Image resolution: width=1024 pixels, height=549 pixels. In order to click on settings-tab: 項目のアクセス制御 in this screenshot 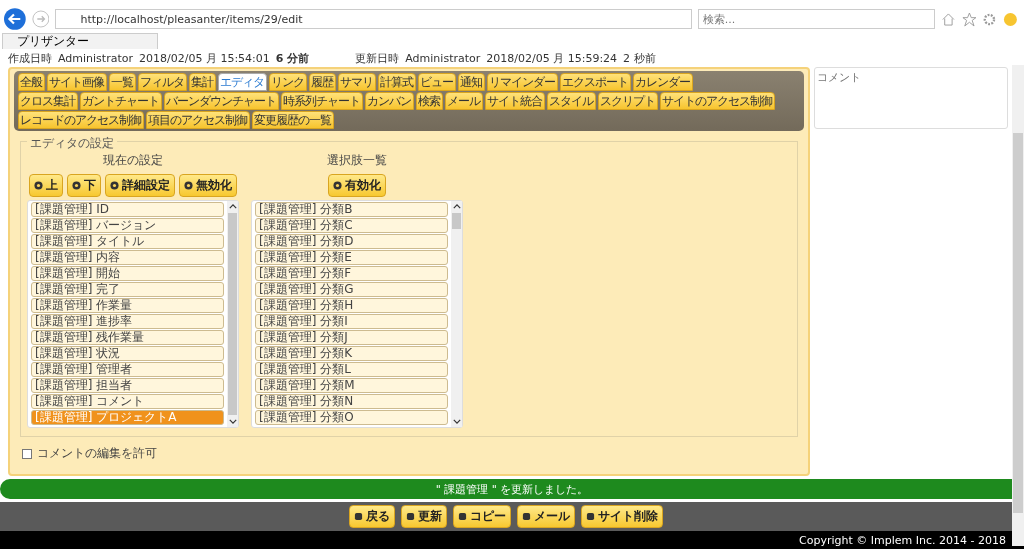, I will do `click(198, 120)`.